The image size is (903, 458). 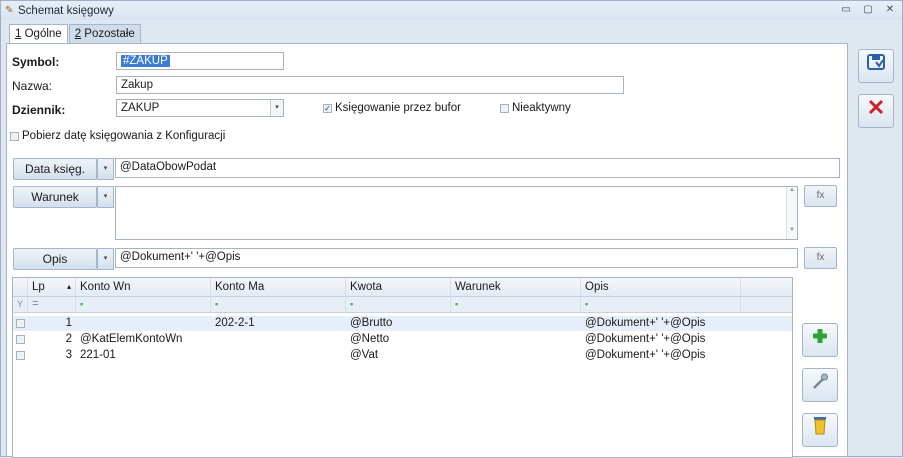 I want to click on edit-icon, so click(x=820, y=381).